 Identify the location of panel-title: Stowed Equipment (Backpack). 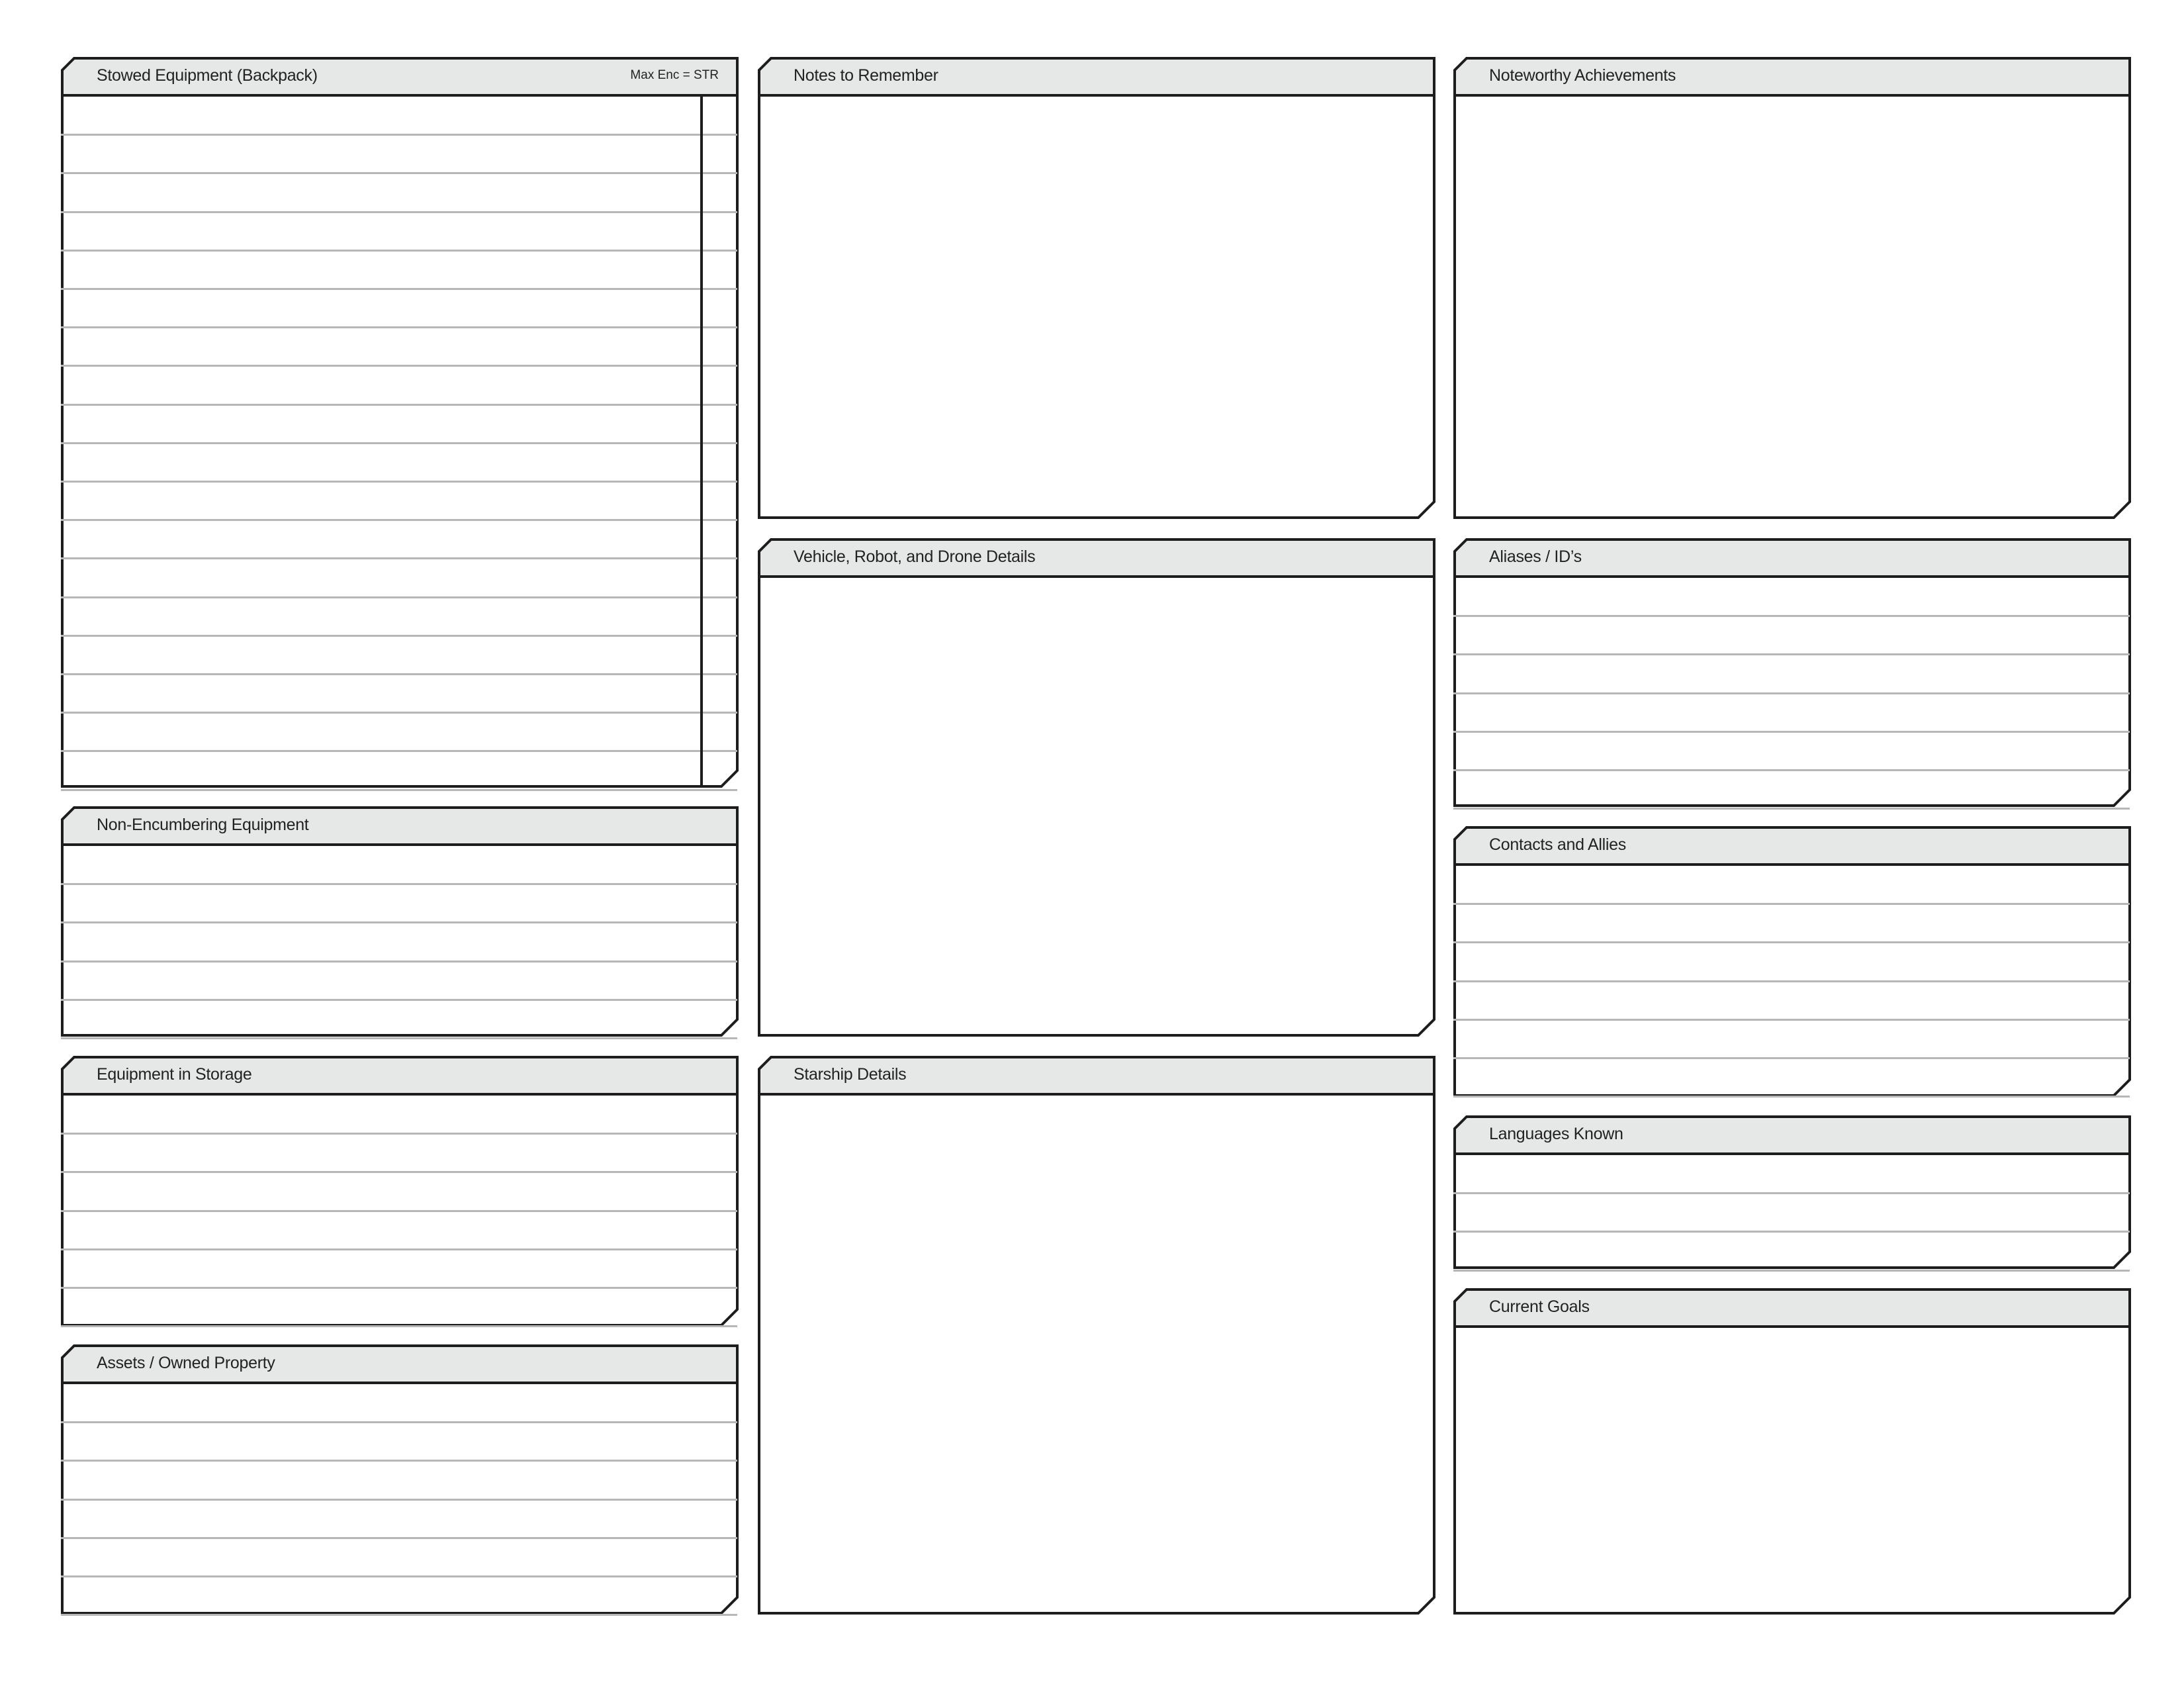
(208, 75).